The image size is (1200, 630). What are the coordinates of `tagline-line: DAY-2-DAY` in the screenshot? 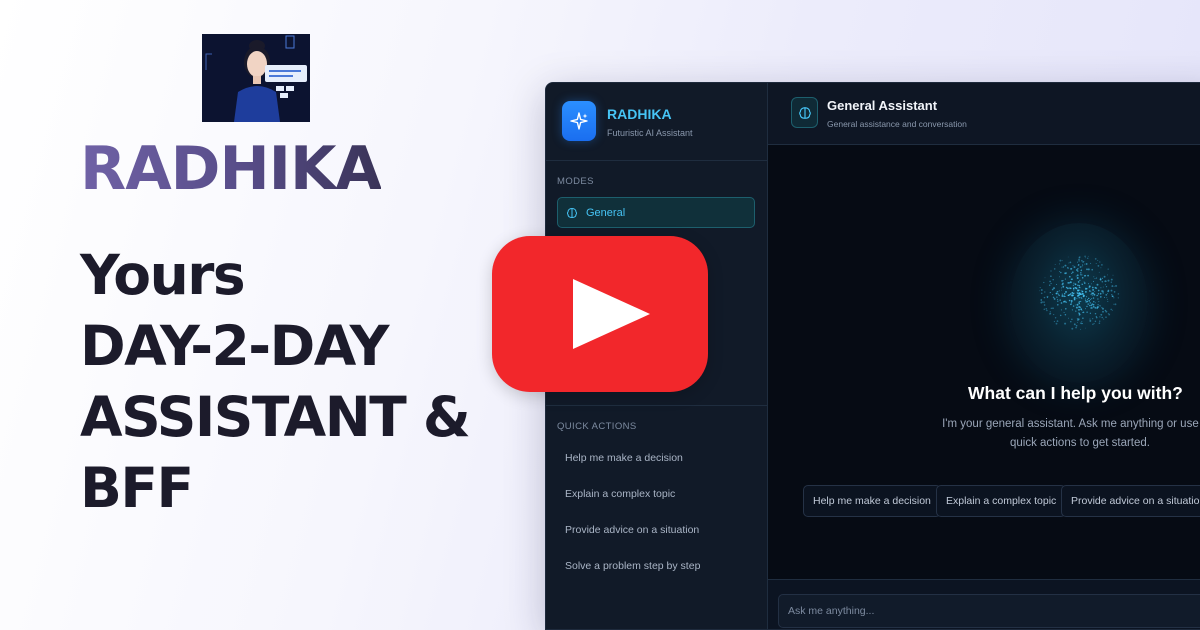 It's located at (234, 346).